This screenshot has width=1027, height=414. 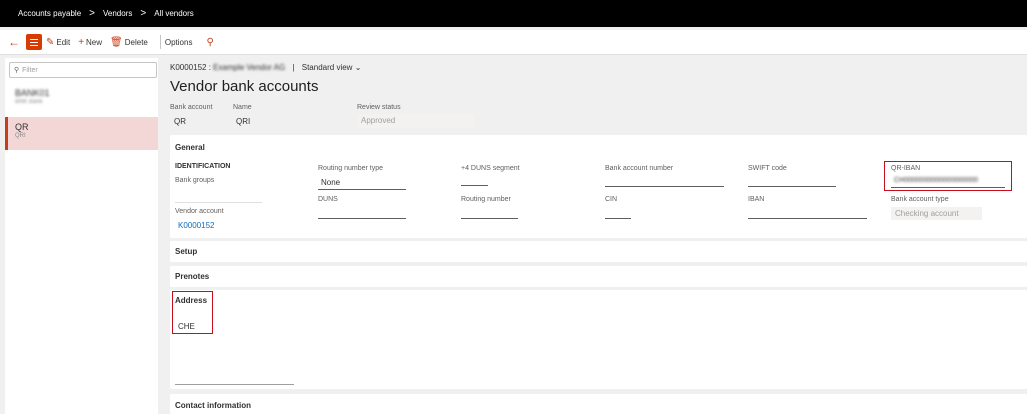 What do you see at coordinates (598, 251) in the screenshot?
I see `setup-section: Setup` at bounding box center [598, 251].